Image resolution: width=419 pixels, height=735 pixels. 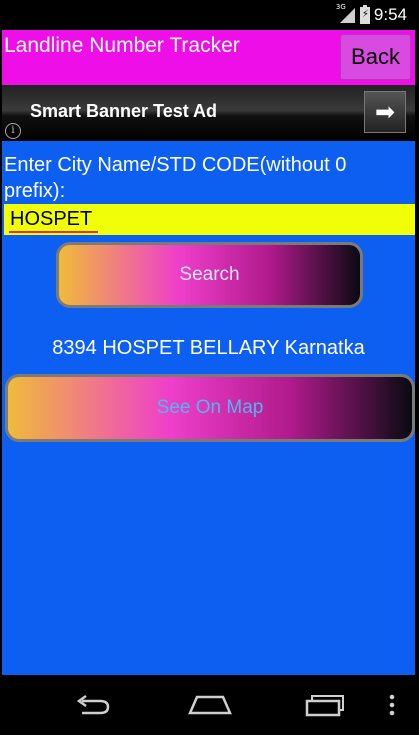 I want to click on see-on-map-button: See On Map, so click(x=210, y=408).